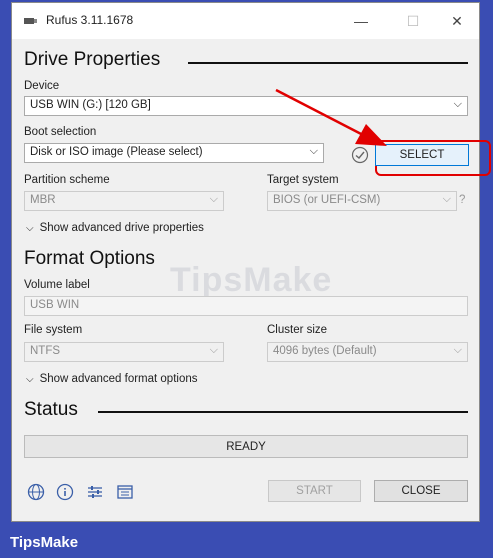 The width and height of the screenshot is (493, 558). I want to click on select-button: SELECT, so click(422, 155).